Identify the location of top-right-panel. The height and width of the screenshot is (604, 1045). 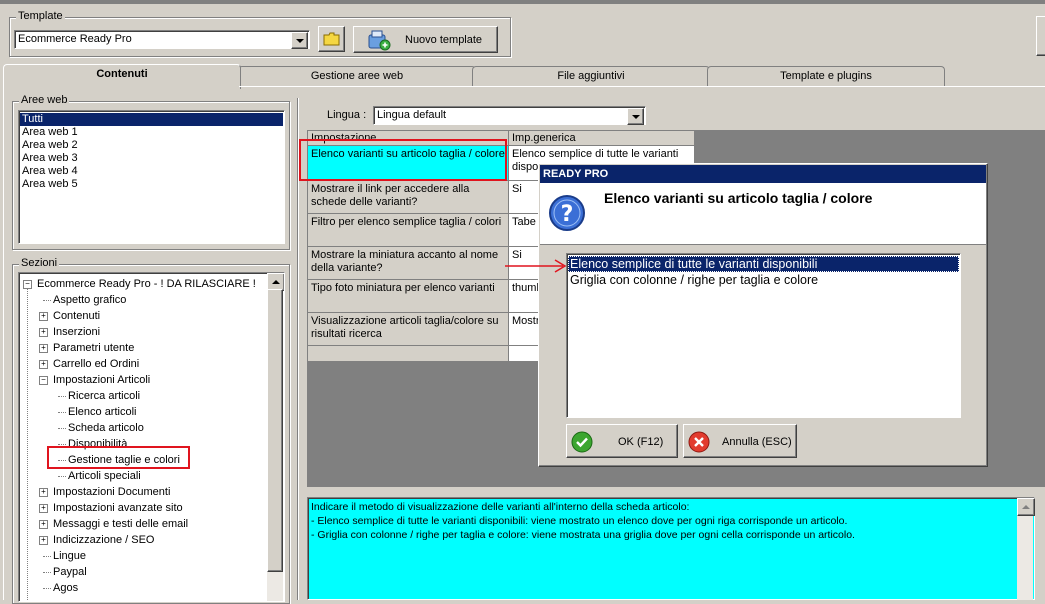
(1040, 36).